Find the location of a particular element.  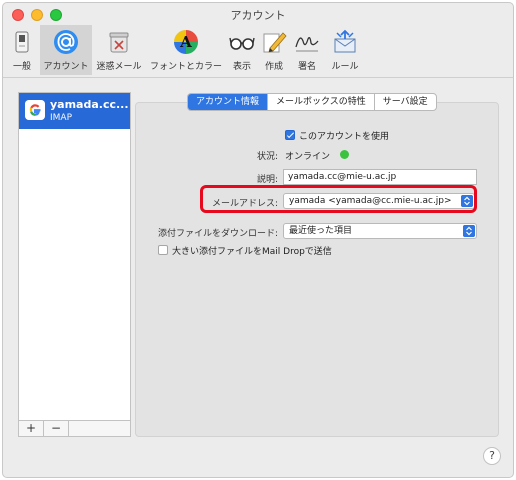

email-address-highlight-box is located at coordinates (338, 199).